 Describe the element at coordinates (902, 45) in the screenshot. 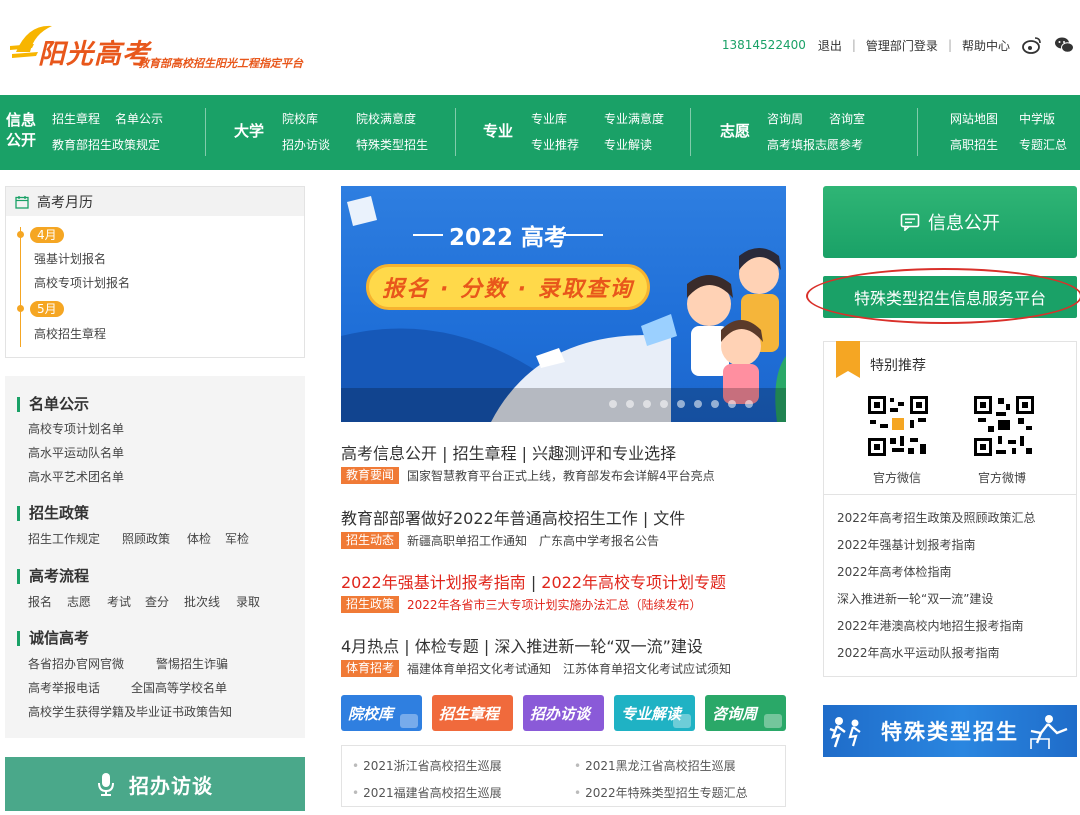

I see `admin-login-link: 管理部门登录` at that location.